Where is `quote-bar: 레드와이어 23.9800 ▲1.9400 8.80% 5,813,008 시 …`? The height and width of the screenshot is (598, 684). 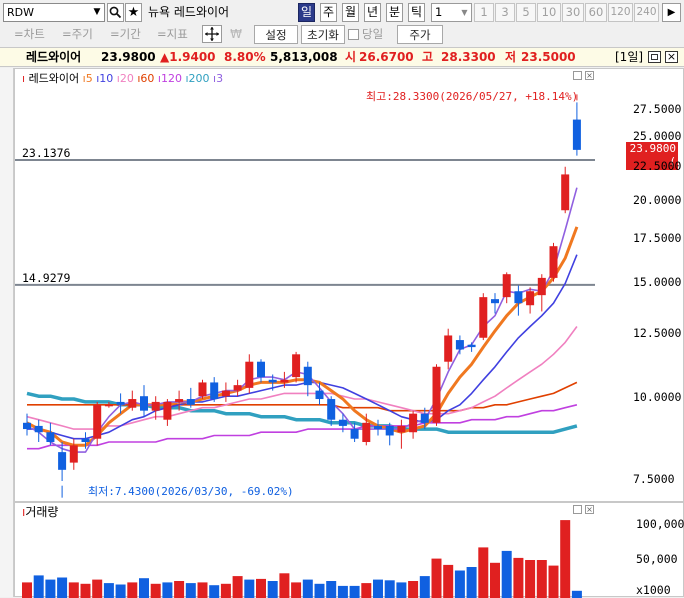 quote-bar: 레드와이어 23.9800 ▲1.9400 8.80% 5,813,008 시 … is located at coordinates (342, 57).